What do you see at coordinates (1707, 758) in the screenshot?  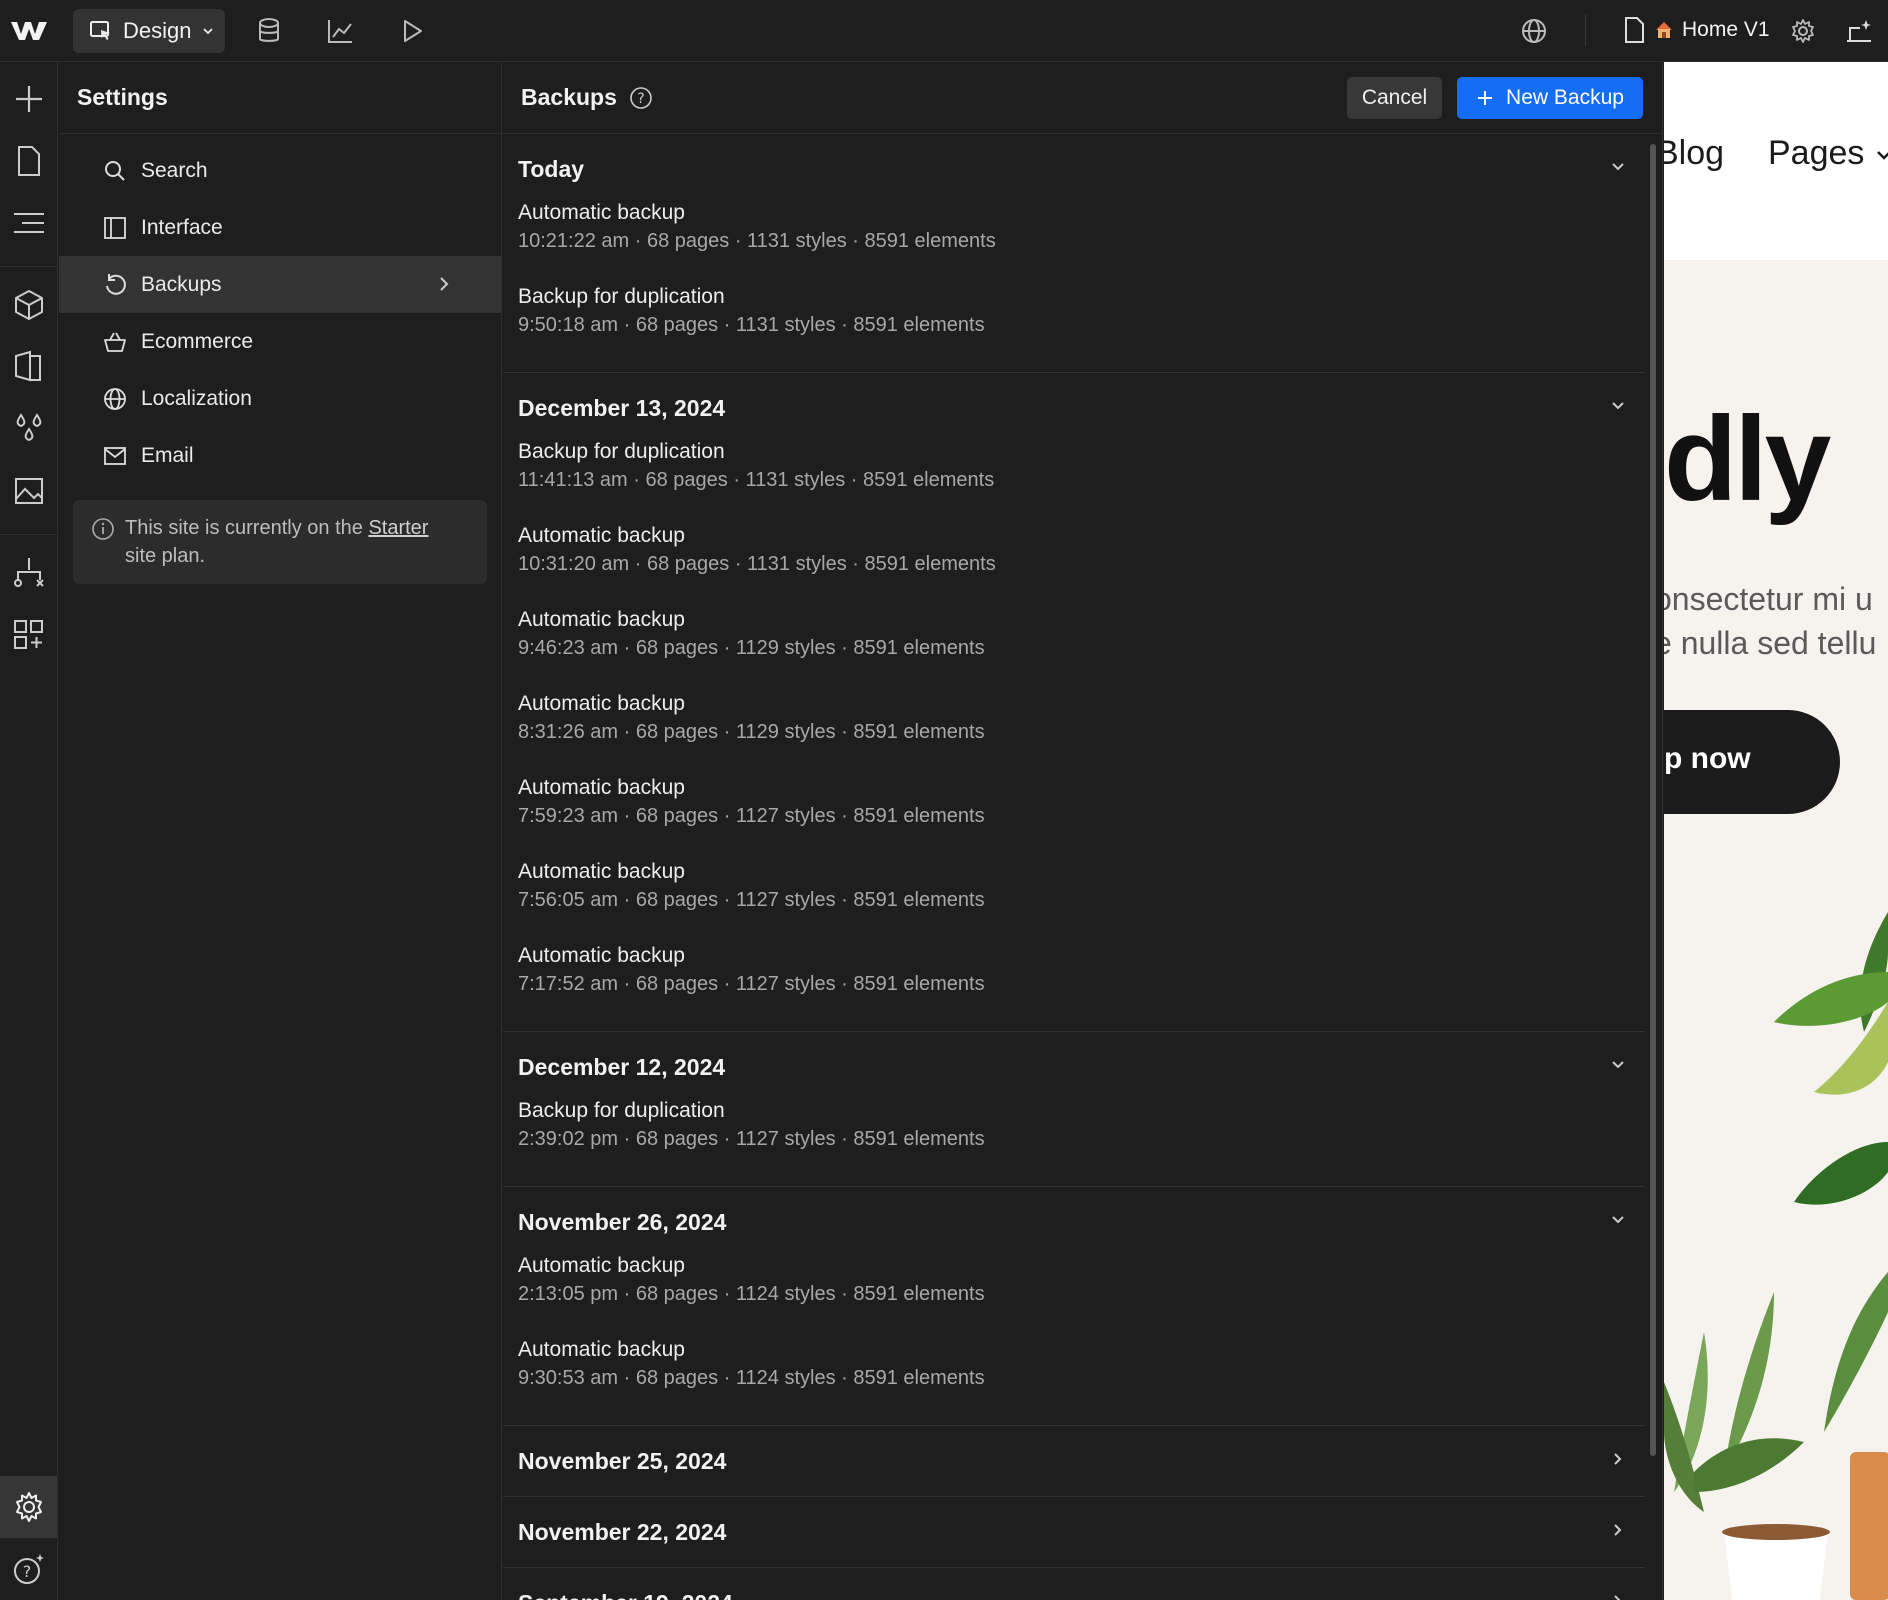 I see `preview-cta-label: p now` at bounding box center [1707, 758].